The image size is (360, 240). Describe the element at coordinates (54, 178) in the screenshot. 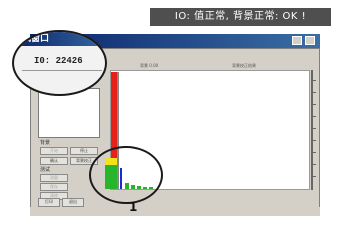

I see `measure-button: 测量` at that location.